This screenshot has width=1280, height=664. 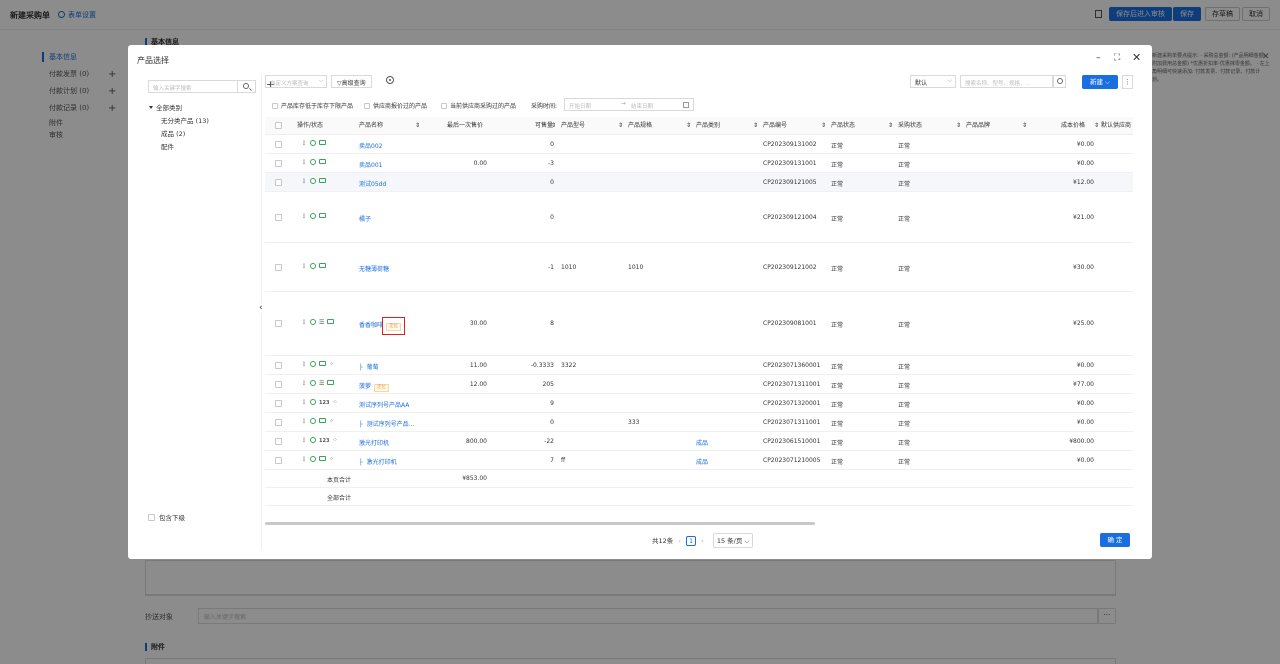 I want to click on col-default-supplier: 默认供应商, so click(x=1116, y=126).